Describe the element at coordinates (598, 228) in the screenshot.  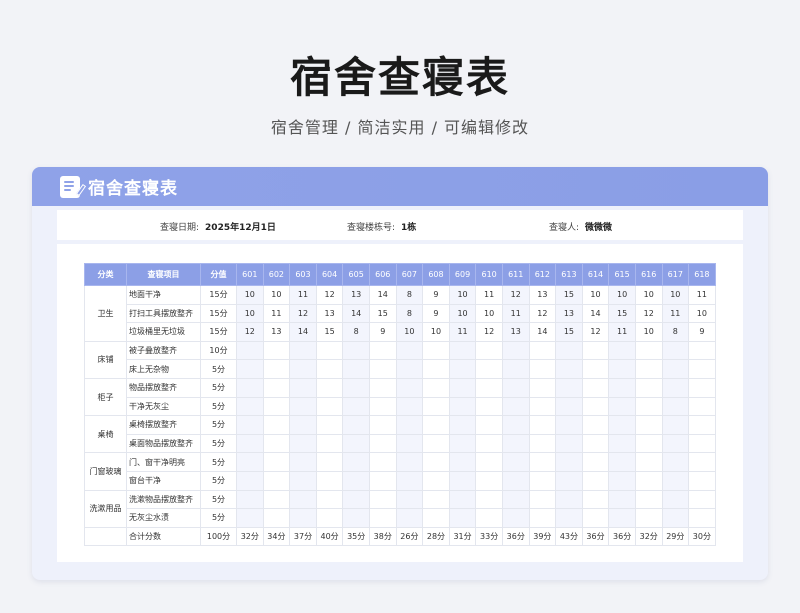
I see `inspector-value: 微微微` at that location.